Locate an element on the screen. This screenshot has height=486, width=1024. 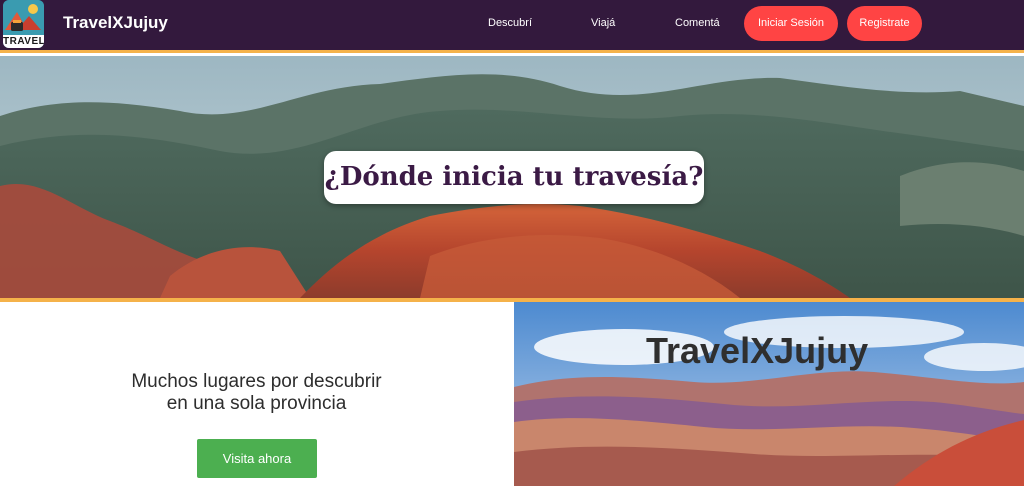
register-button: Registrate is located at coordinates (884, 23).